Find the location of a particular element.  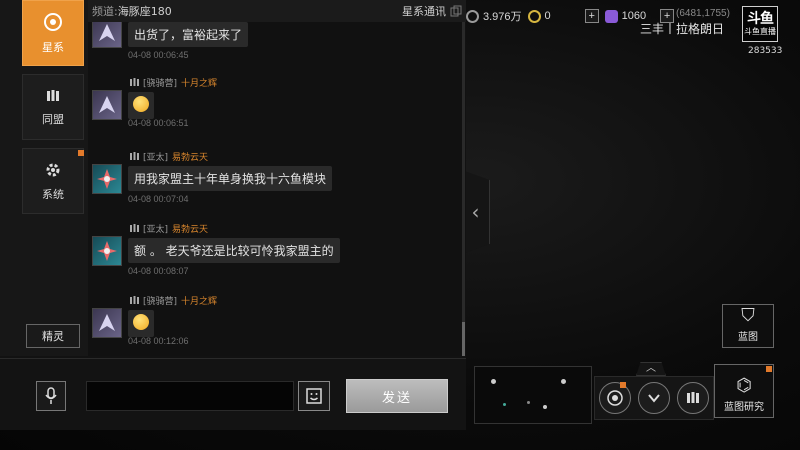

room-id: 283533 is located at coordinates (765, 51).